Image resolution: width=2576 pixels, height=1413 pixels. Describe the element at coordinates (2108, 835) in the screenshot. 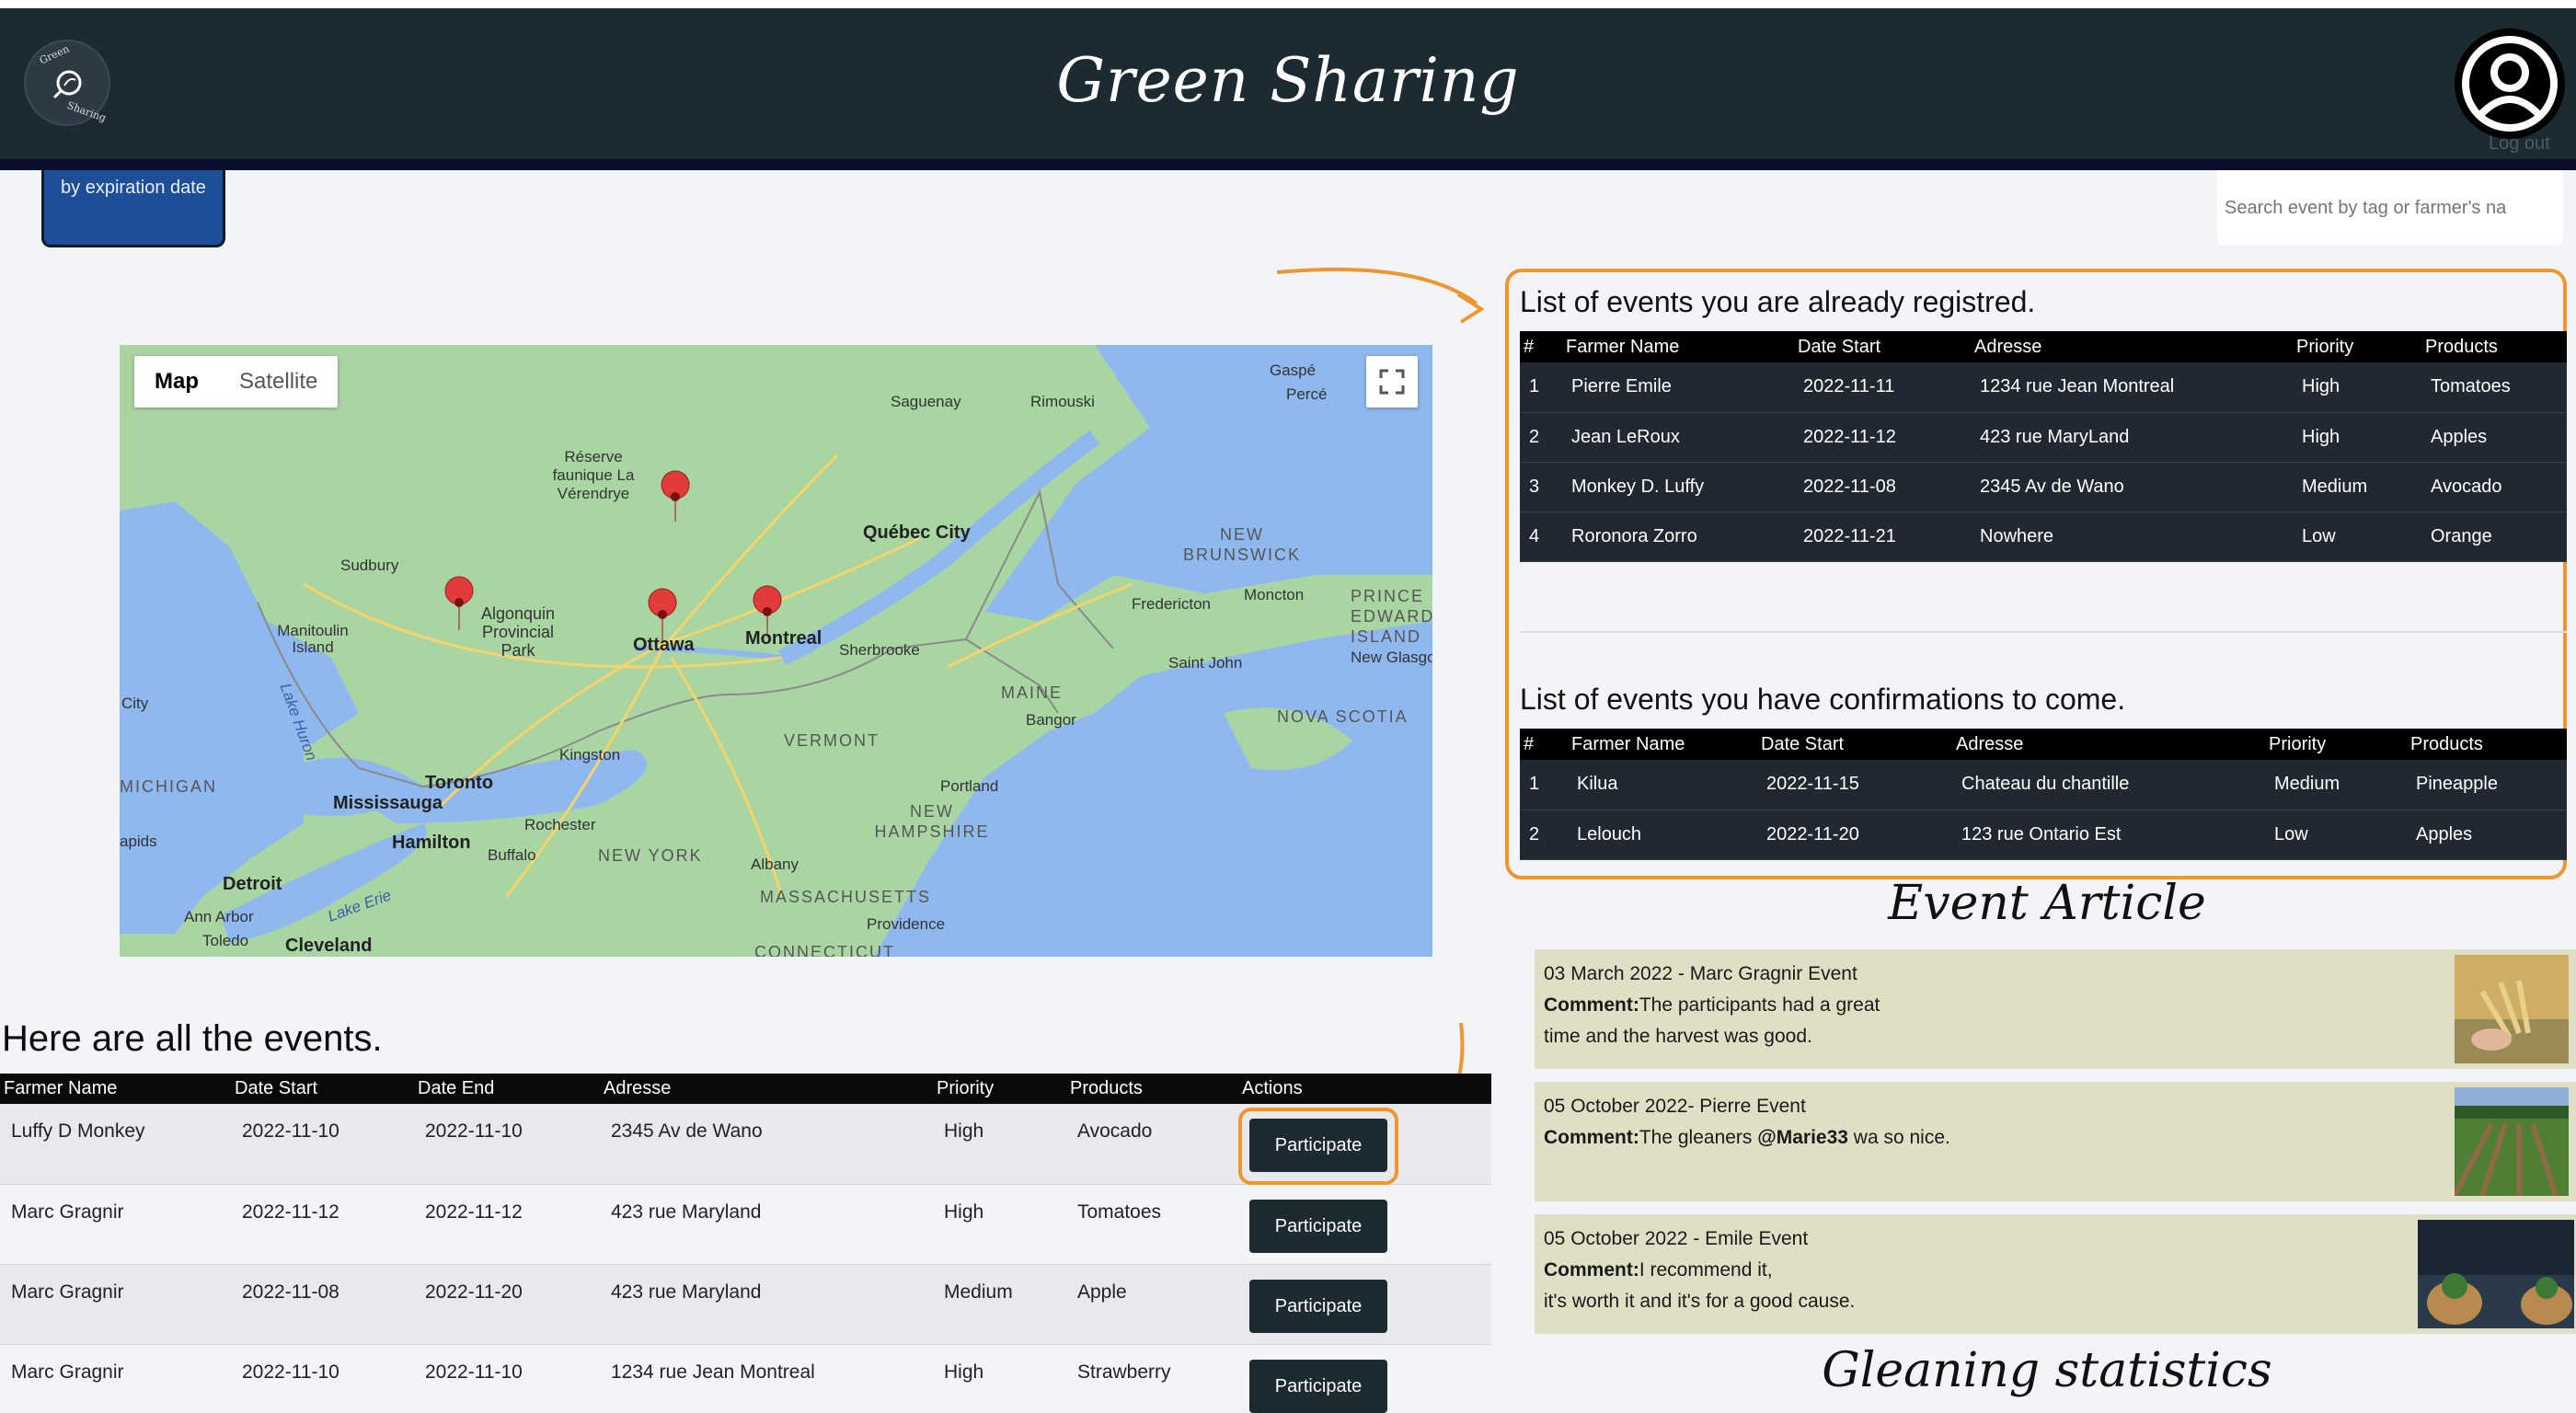

I see `cell-address: 123 rue Ontario Est` at that location.